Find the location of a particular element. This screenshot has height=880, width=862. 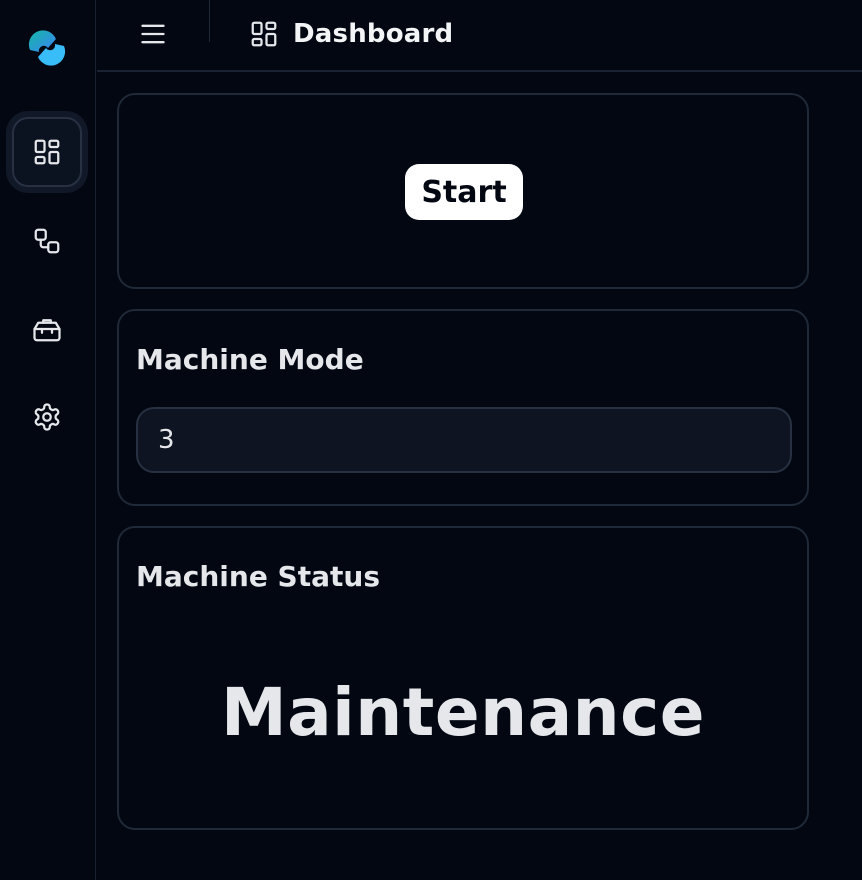

sidebar-item-settings is located at coordinates (47, 417).